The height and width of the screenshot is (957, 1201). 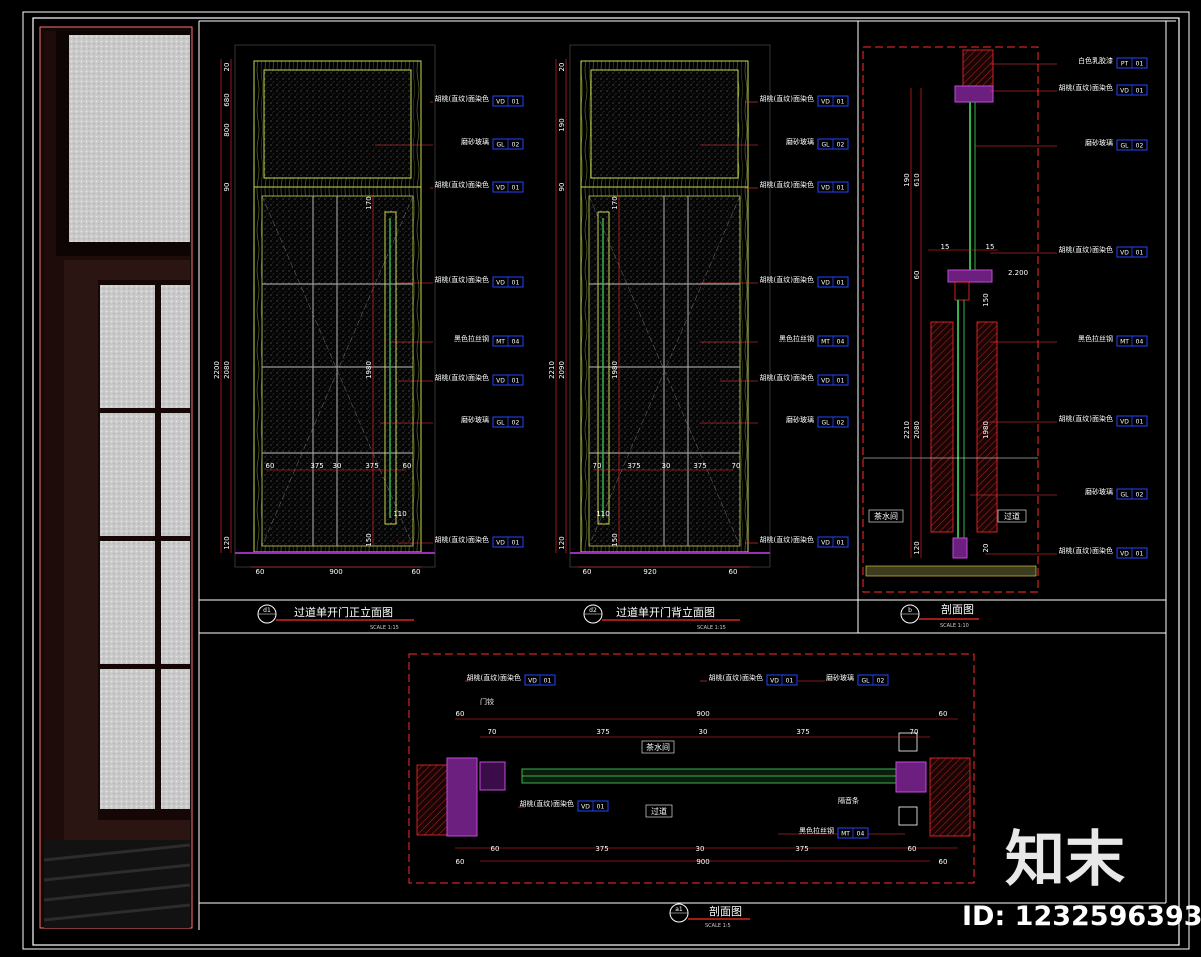 I want to click on section-b-scale: SCALE 1:10, so click(x=954, y=626).